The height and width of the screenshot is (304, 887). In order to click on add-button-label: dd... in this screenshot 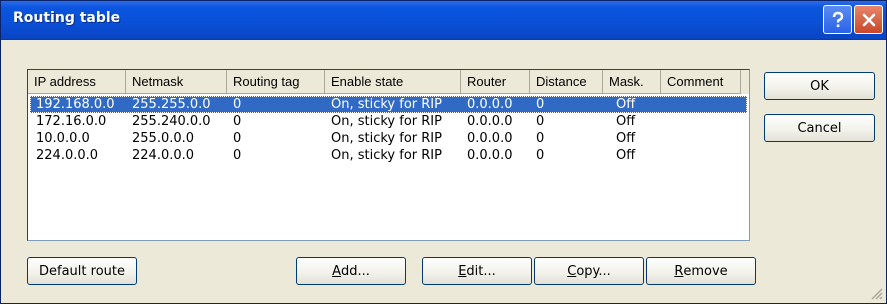, I will do `click(355, 271)`.